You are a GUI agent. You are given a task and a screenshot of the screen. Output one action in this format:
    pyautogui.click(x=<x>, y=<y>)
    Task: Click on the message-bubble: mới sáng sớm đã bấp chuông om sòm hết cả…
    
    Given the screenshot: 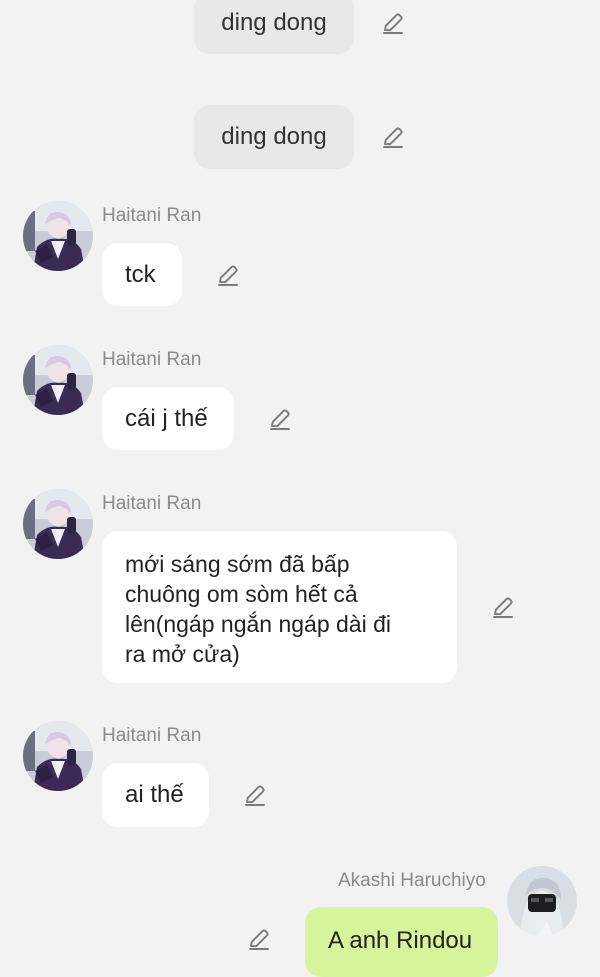 What is the action you would take?
    pyautogui.click(x=279, y=607)
    